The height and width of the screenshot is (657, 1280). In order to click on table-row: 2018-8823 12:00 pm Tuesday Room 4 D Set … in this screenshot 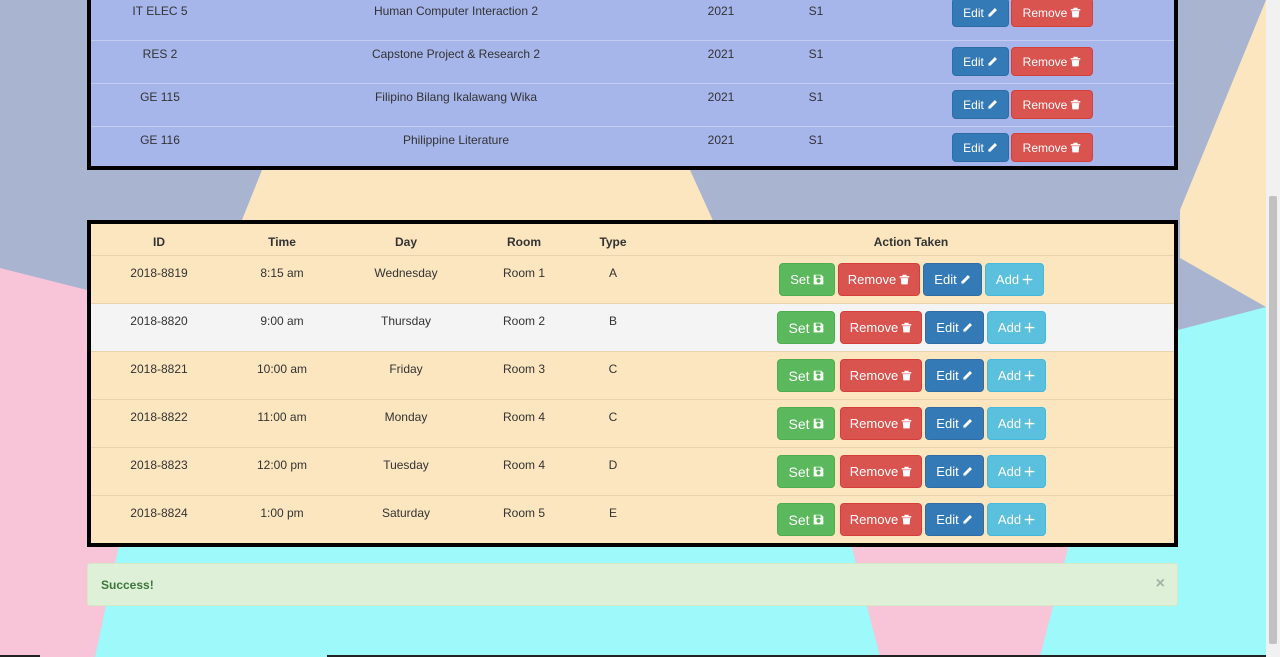, I will do `click(632, 472)`.